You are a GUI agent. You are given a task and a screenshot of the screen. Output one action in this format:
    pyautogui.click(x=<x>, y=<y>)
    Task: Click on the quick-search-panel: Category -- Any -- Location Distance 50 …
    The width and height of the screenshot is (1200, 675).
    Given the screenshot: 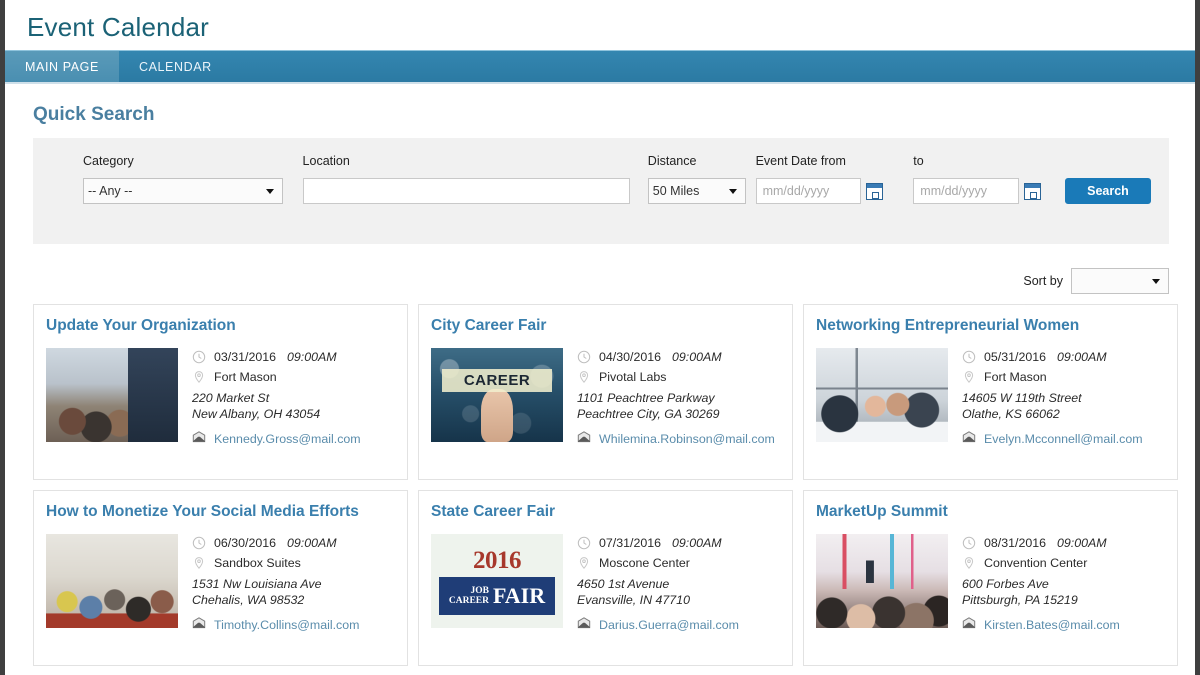 What is the action you would take?
    pyautogui.click(x=601, y=191)
    